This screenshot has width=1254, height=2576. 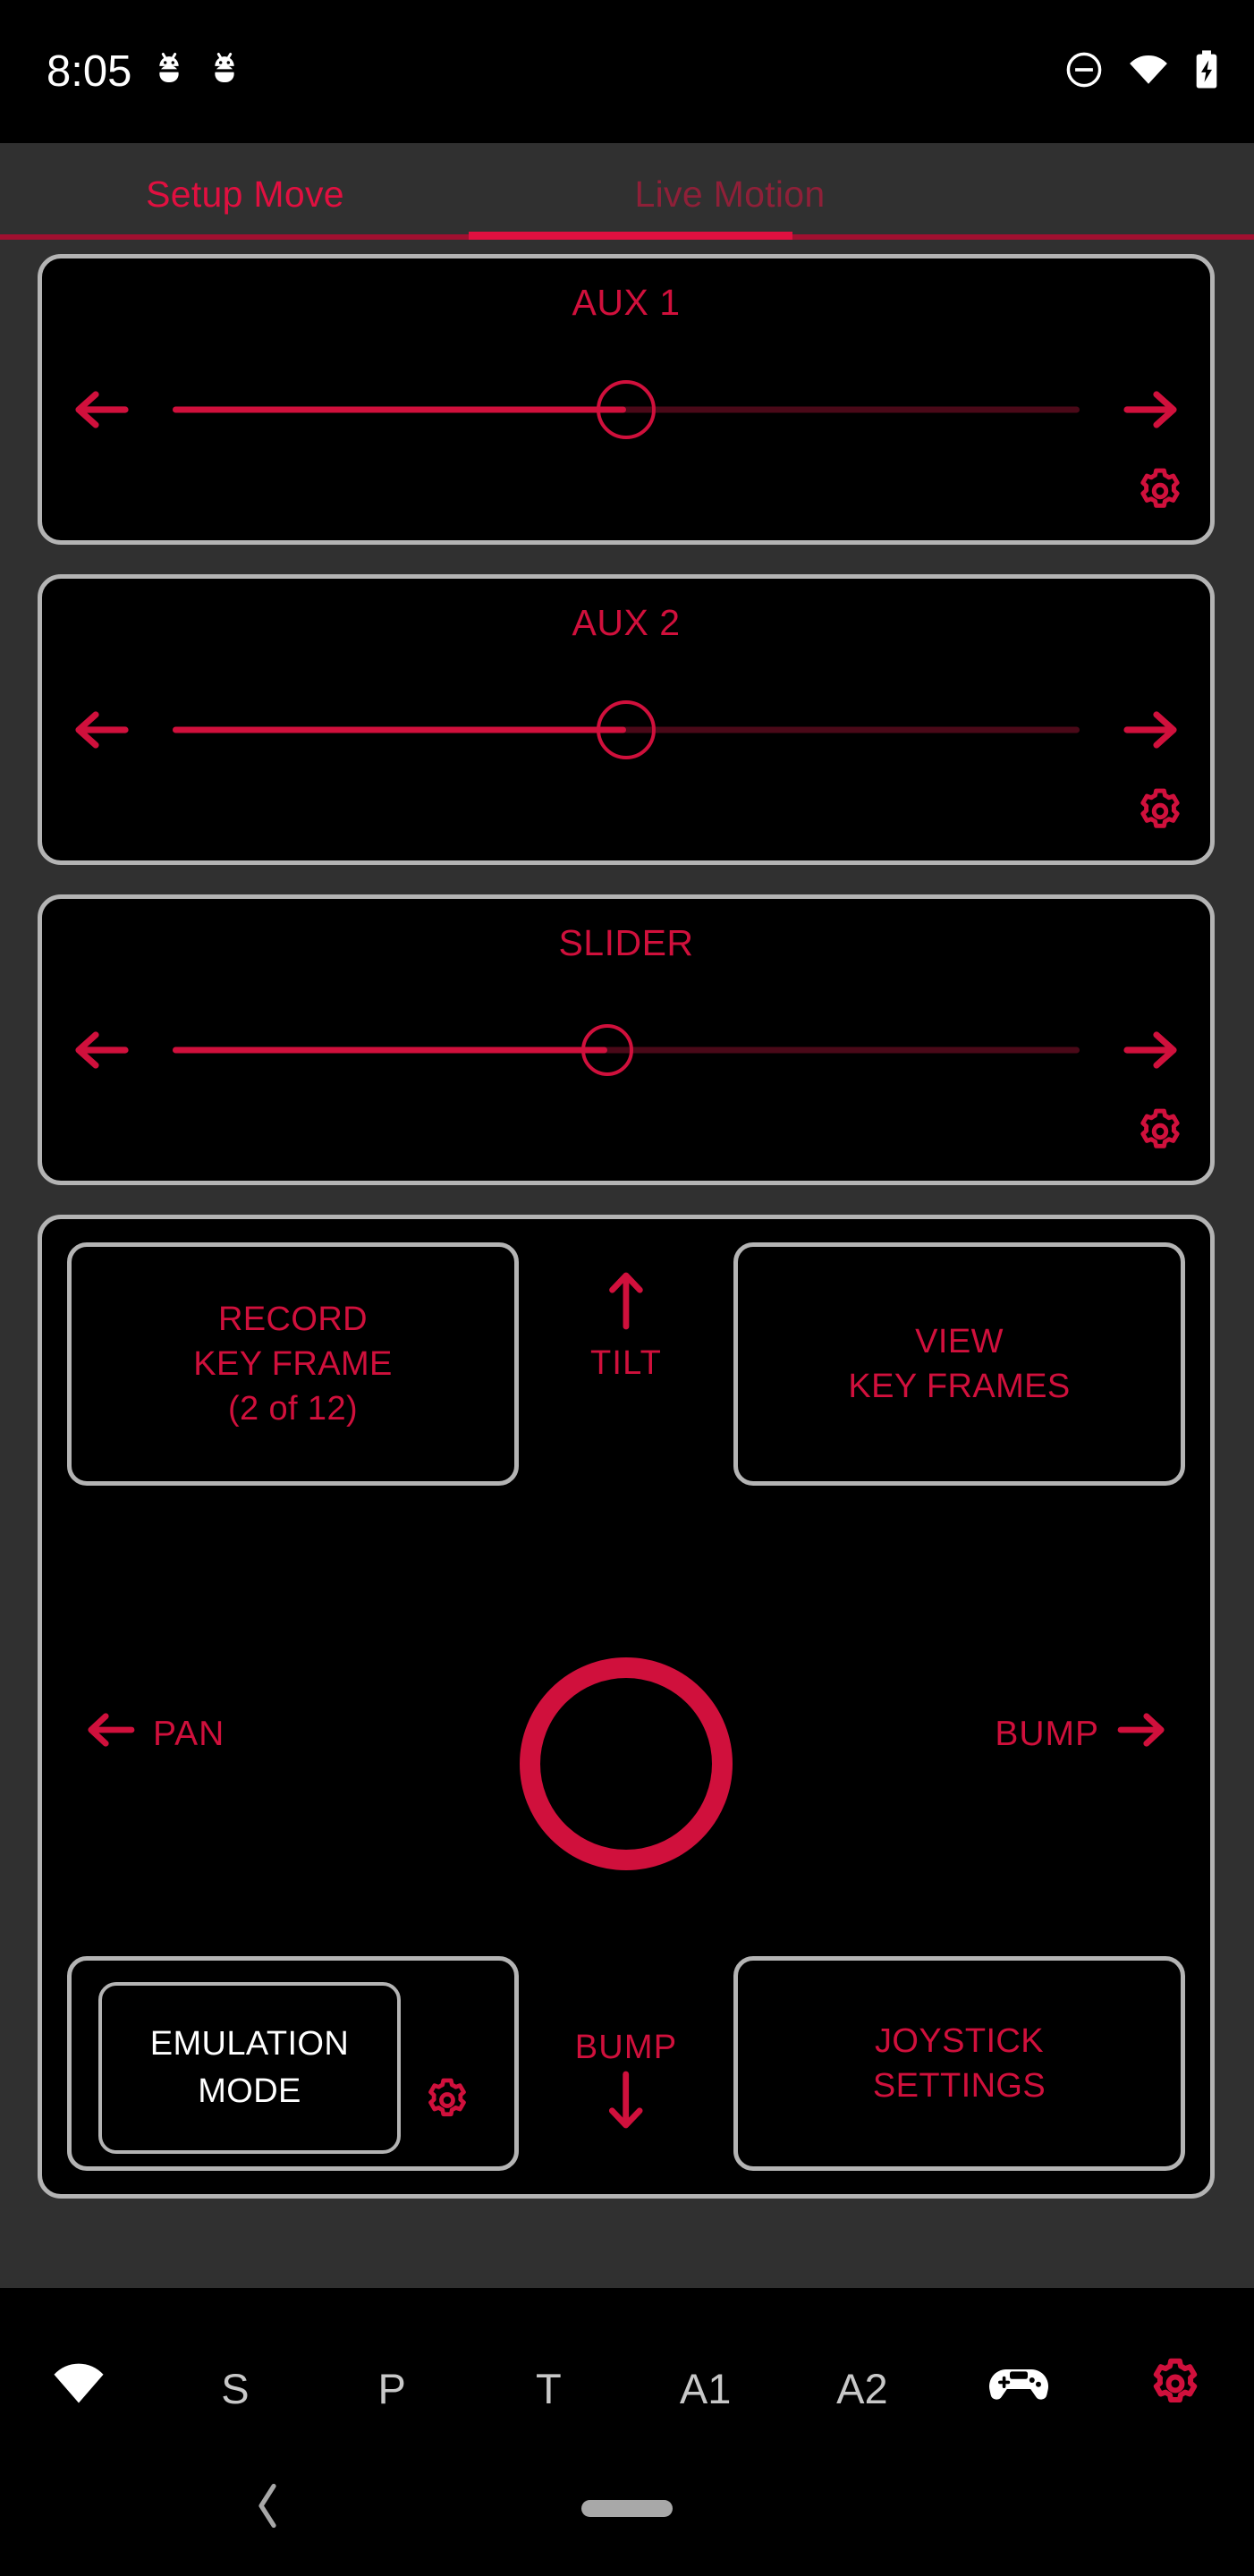 What do you see at coordinates (1047, 1734) in the screenshot?
I see `bump-right-label: BUMP` at bounding box center [1047, 1734].